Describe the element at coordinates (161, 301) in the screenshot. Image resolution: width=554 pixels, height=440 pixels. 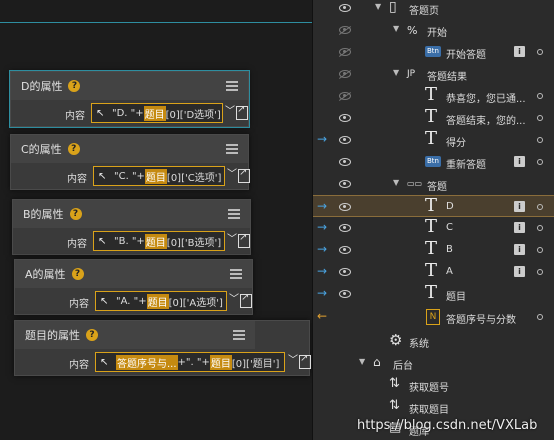
I see `expression-field: ↖ "A. "+ 题目 [0]['A选项']` at that location.